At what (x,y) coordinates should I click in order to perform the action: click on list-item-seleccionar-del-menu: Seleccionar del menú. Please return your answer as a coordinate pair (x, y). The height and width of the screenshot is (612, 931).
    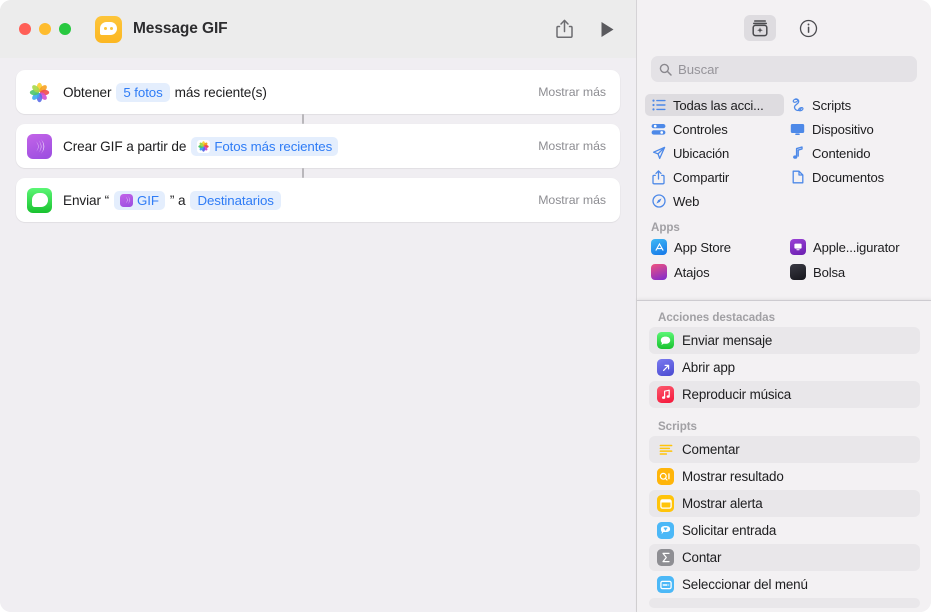
    Looking at the image, I should click on (784, 584).